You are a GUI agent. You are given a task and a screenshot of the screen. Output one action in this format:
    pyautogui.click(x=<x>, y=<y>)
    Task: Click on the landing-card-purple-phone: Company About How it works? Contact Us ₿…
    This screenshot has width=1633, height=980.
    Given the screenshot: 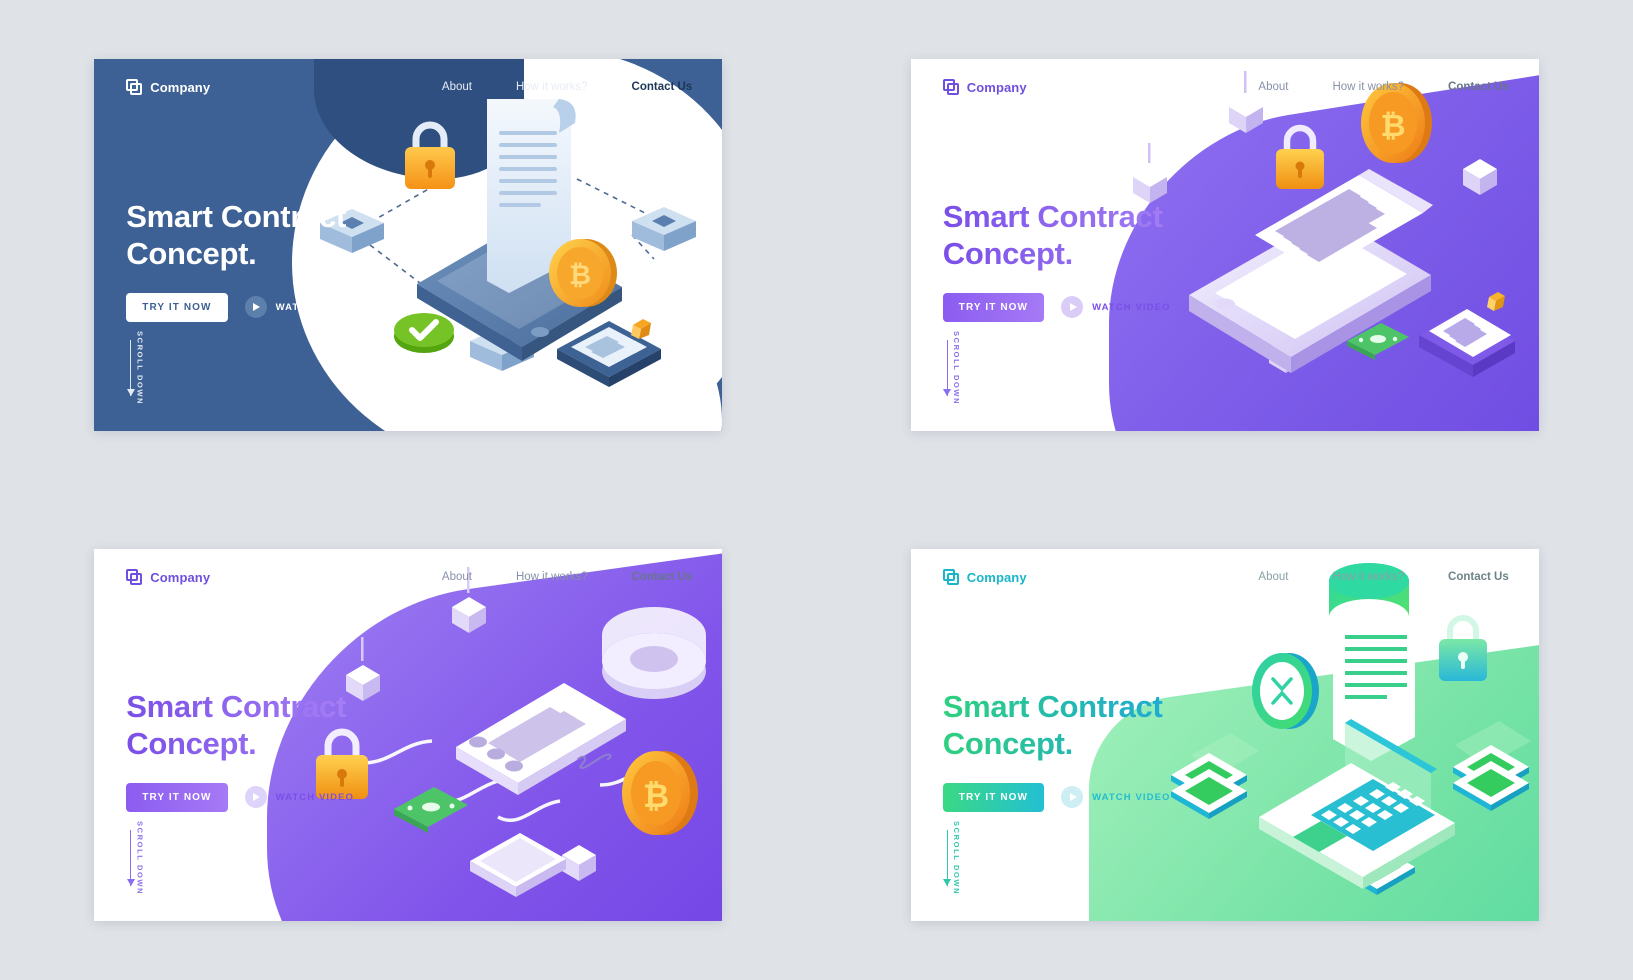 What is the action you would take?
    pyautogui.click(x=1224, y=245)
    